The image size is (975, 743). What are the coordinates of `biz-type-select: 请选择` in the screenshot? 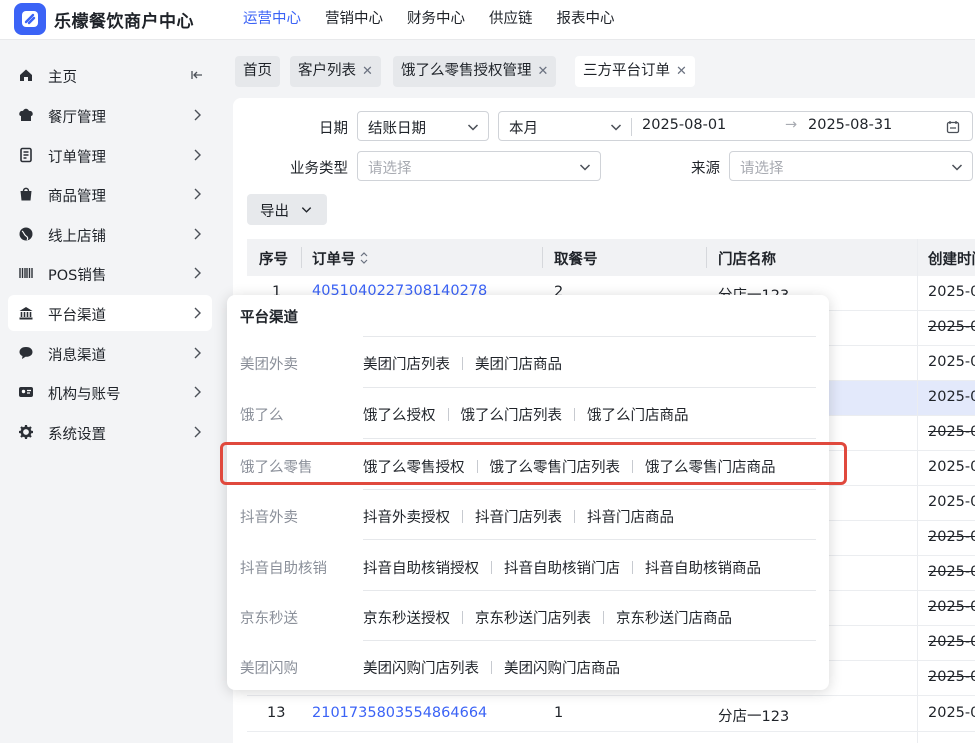 It's located at (479, 166).